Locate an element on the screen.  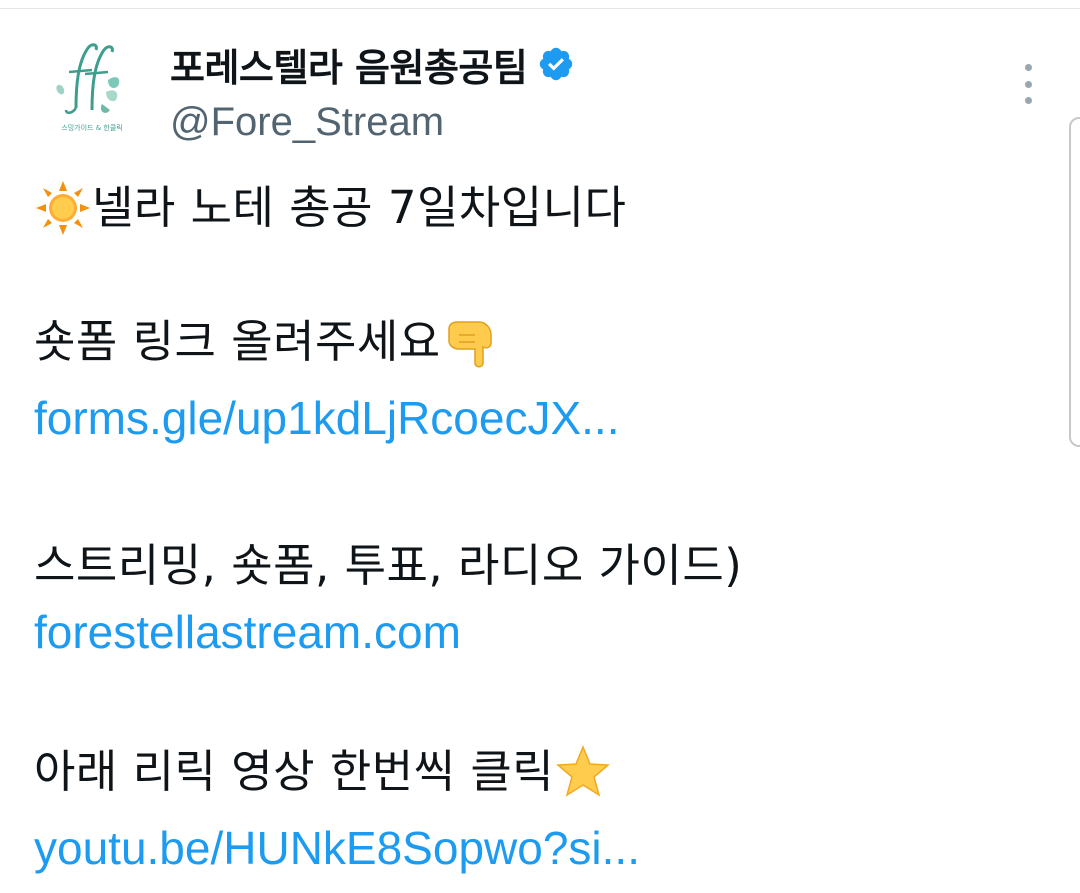
avatar-caption: 스밍가이드 & 한클릭 is located at coordinates (91, 127).